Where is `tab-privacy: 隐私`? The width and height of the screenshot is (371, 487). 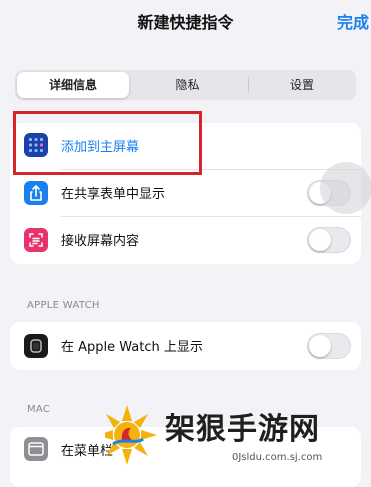
tab-privacy: 隐私 is located at coordinates (187, 85).